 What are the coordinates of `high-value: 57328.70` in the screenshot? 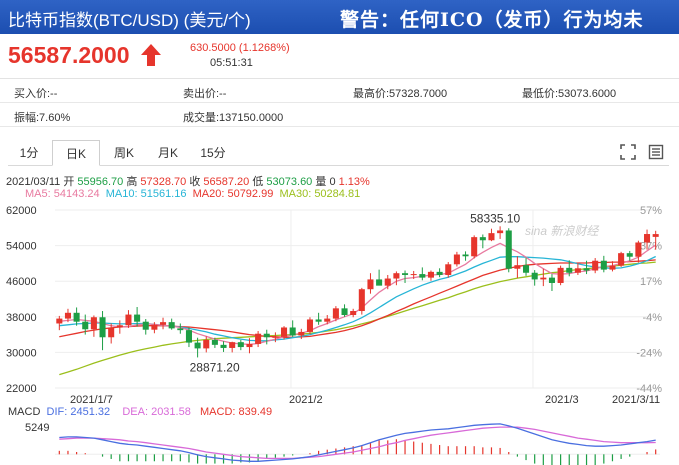 It's located at (163, 182).